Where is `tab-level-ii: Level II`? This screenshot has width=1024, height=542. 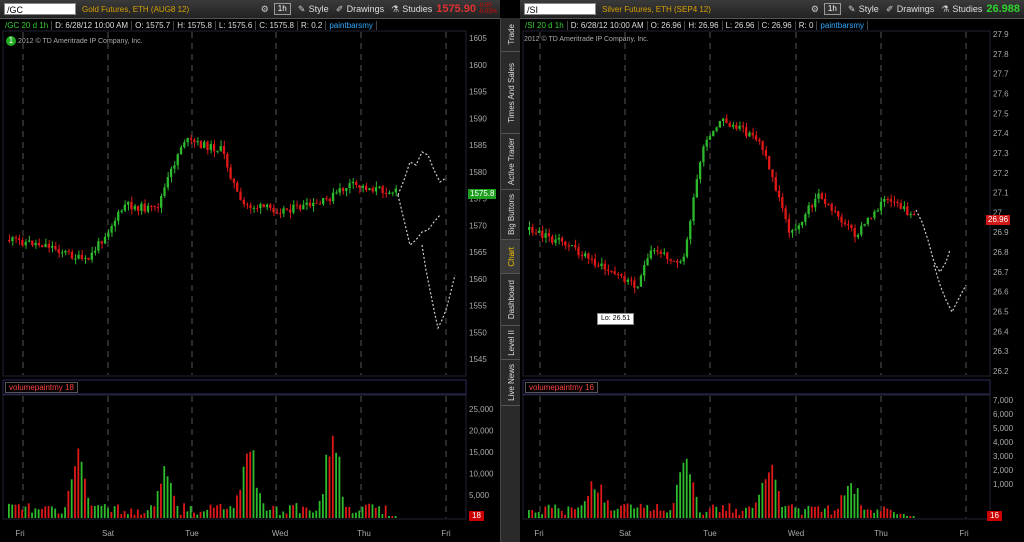 tab-level-ii: Level II is located at coordinates (511, 343).